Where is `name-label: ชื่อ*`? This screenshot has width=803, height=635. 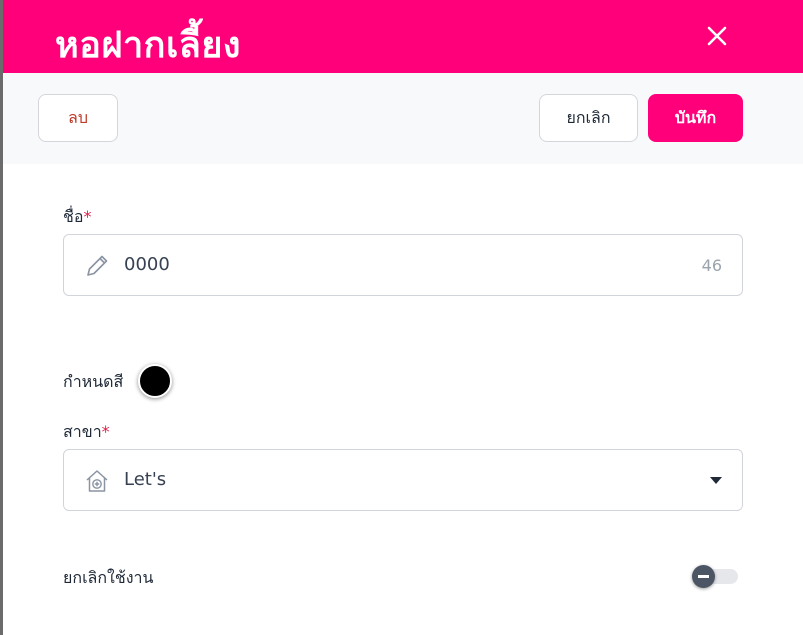
name-label: ชื่อ* is located at coordinates (77, 217).